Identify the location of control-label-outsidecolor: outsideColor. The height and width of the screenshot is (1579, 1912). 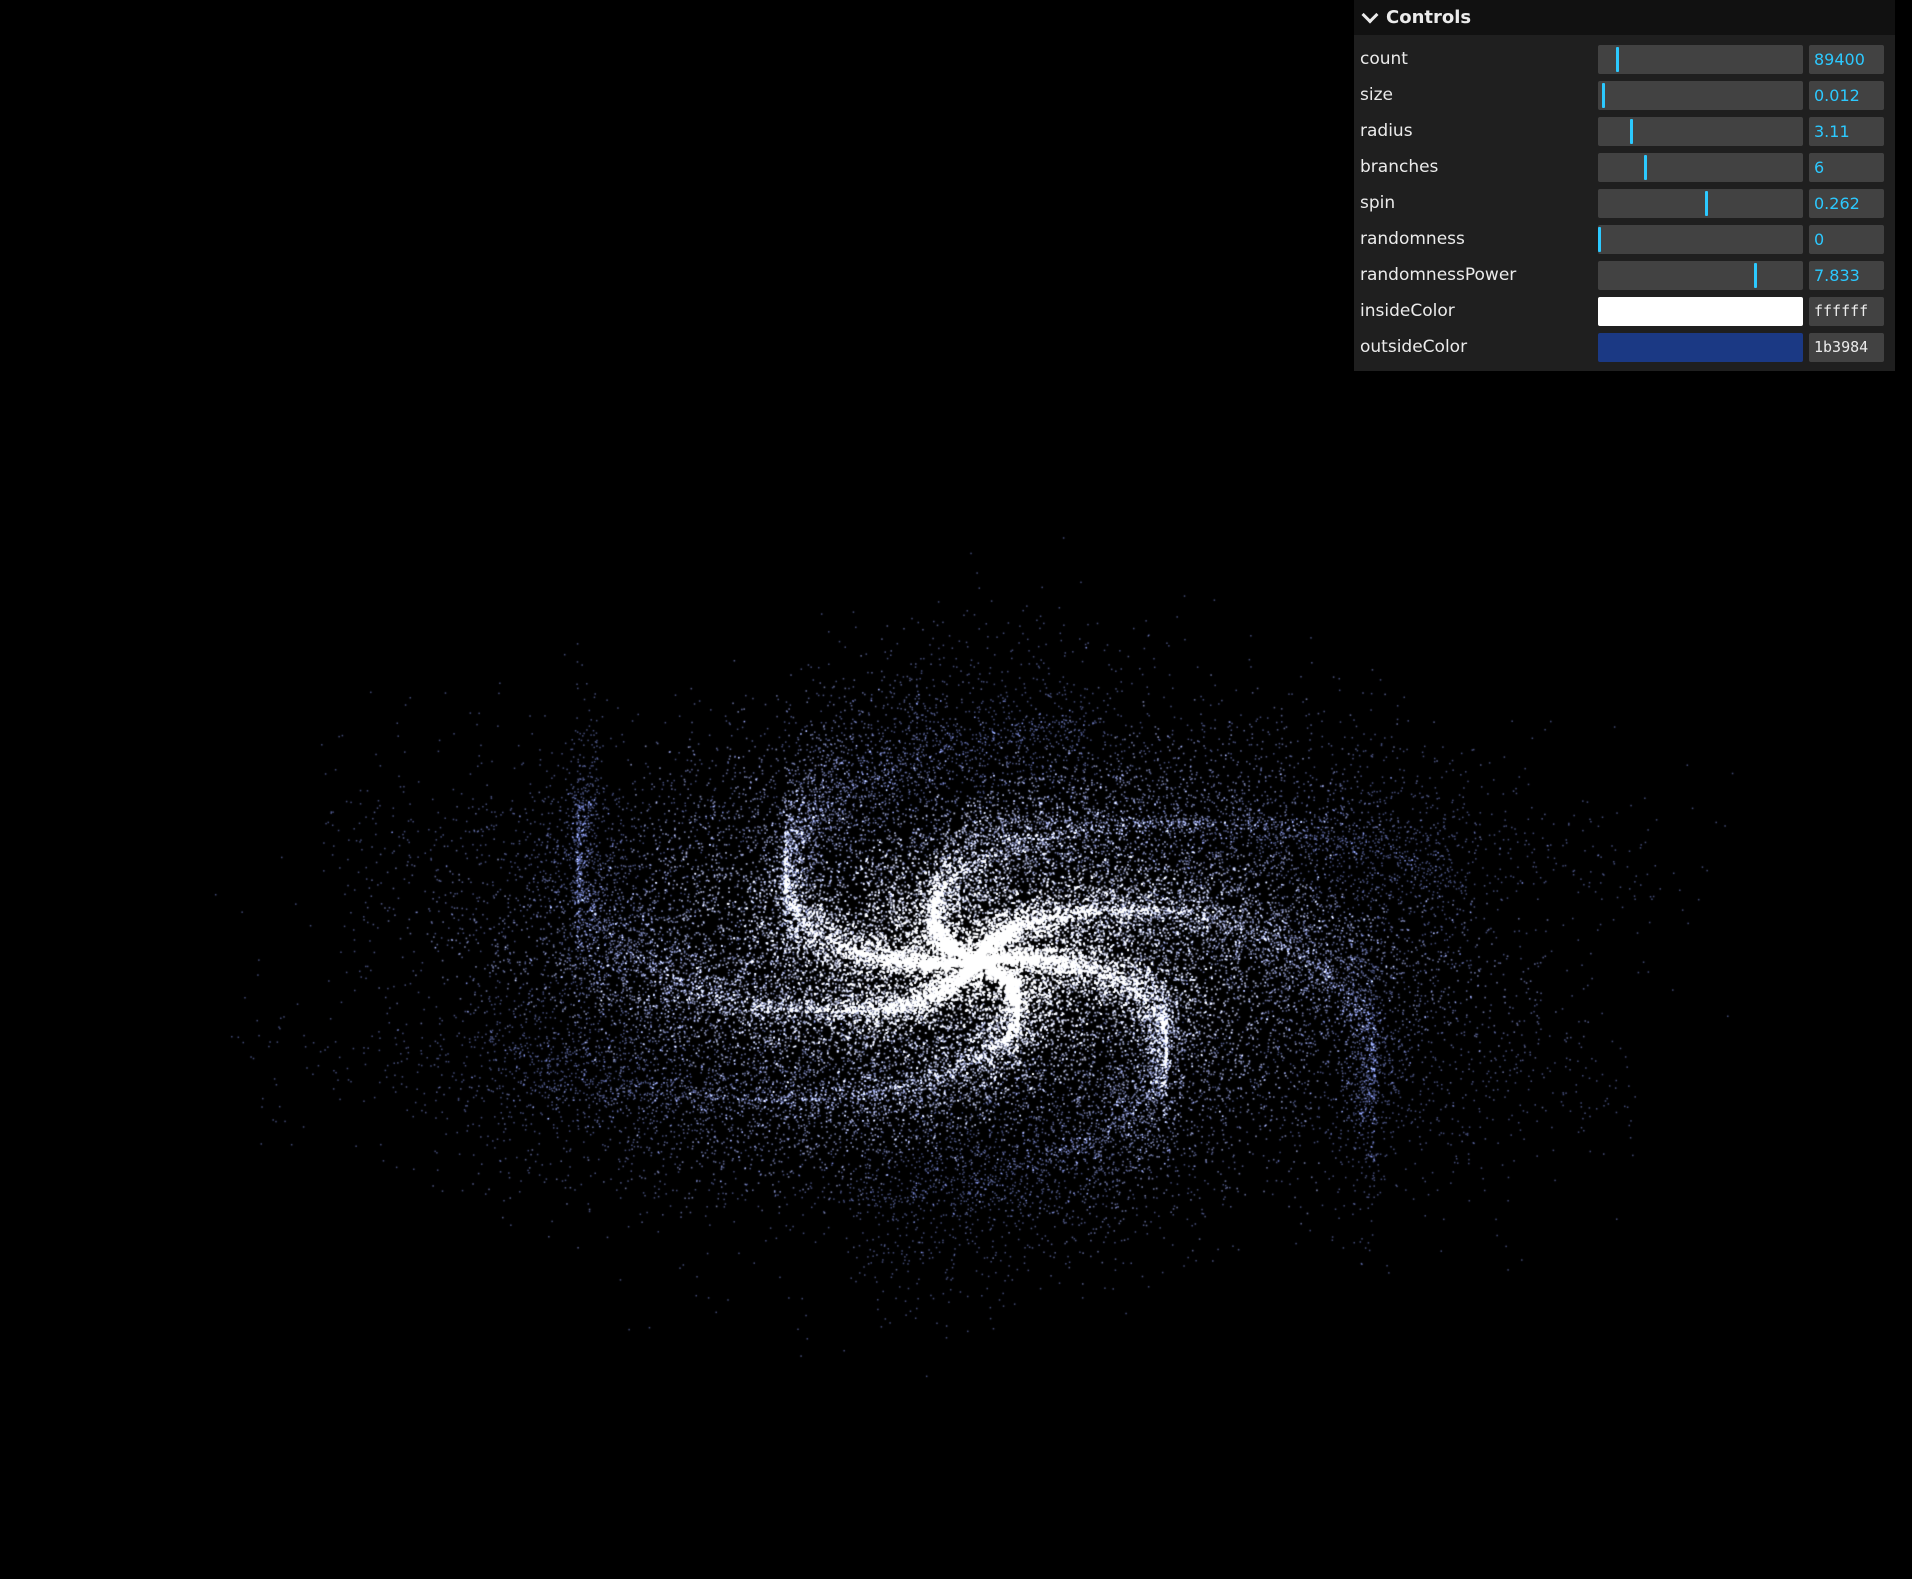
(1414, 347).